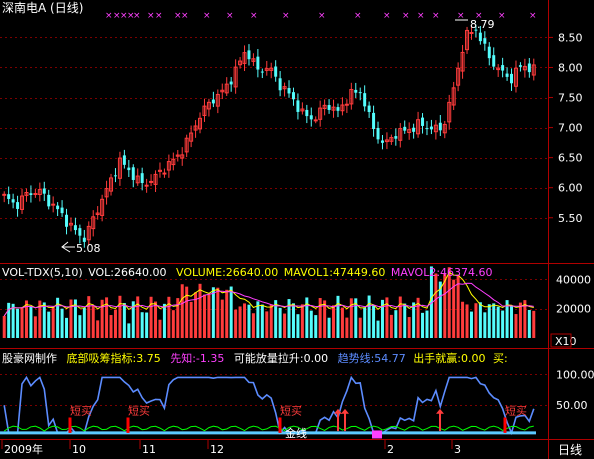  What do you see at coordinates (482, 24) in the screenshot?
I see `high-label: 8.79` at bounding box center [482, 24].